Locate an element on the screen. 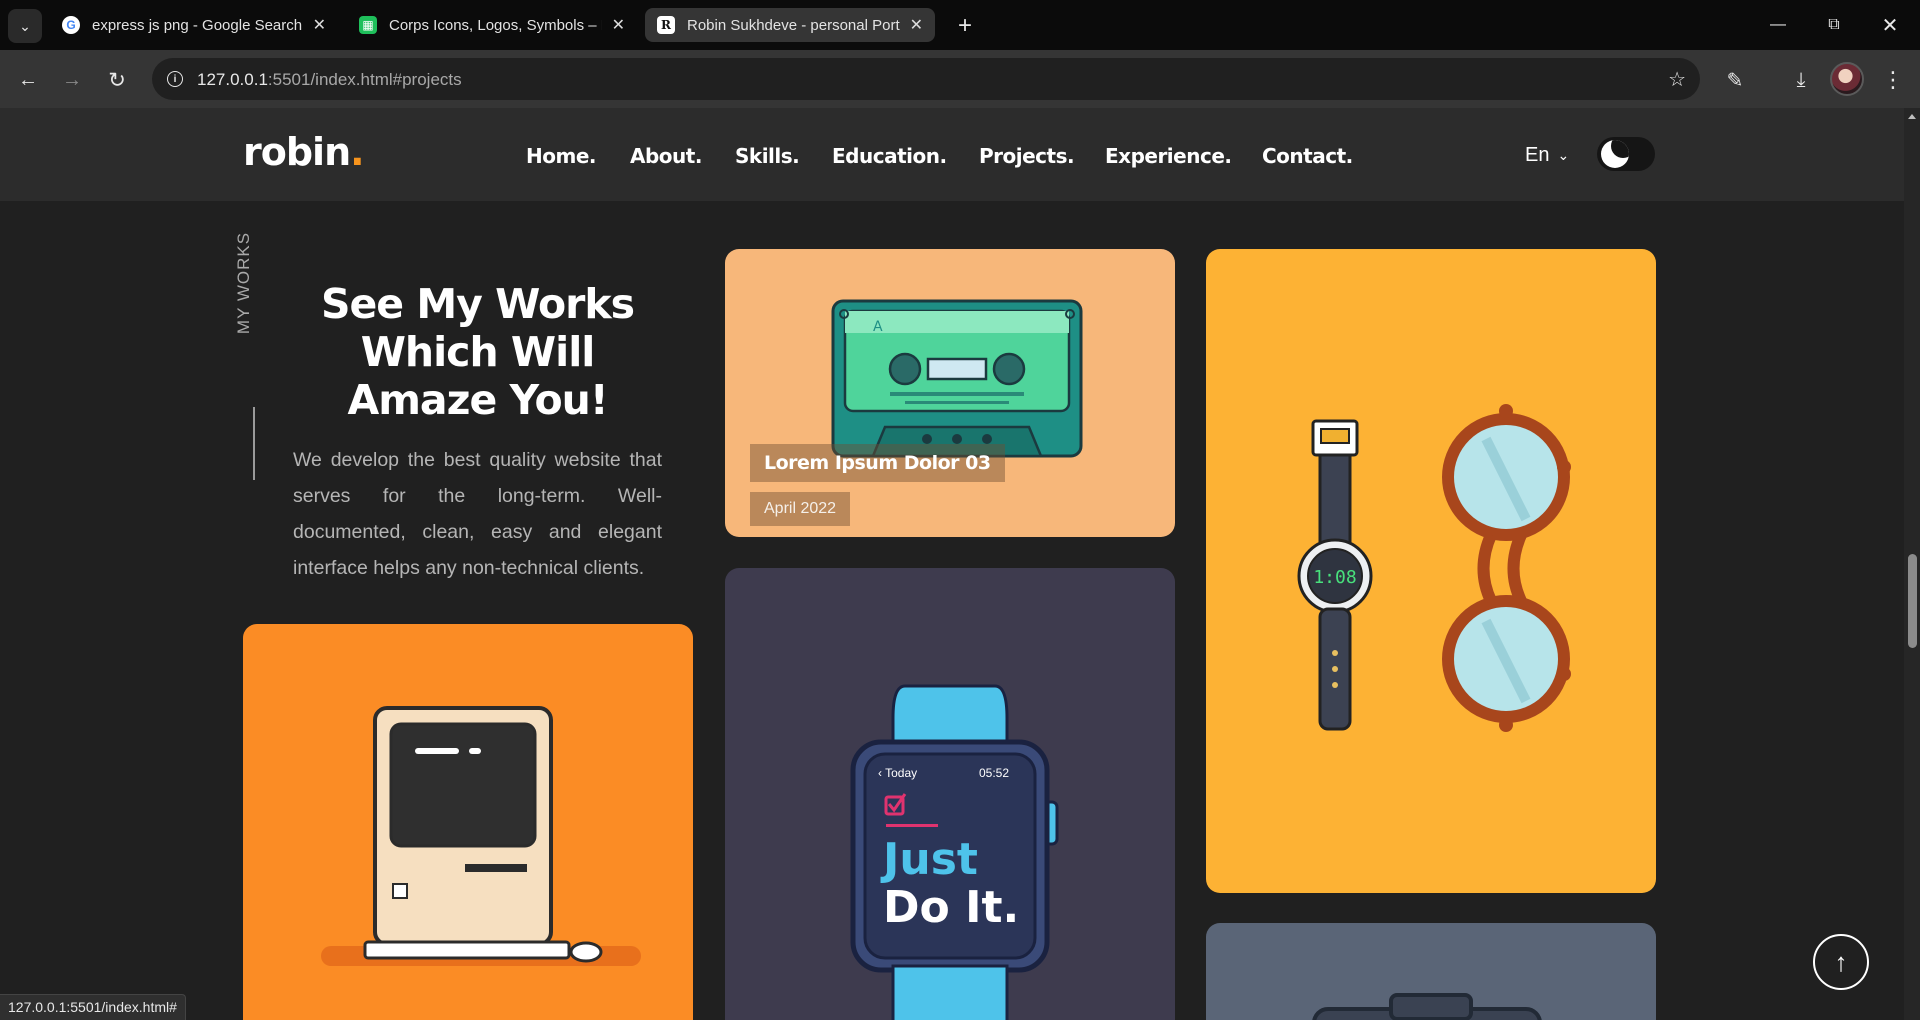 Image resolution: width=1920 pixels, height=1020 pixels. page-scrollbar is located at coordinates (1912, 564).